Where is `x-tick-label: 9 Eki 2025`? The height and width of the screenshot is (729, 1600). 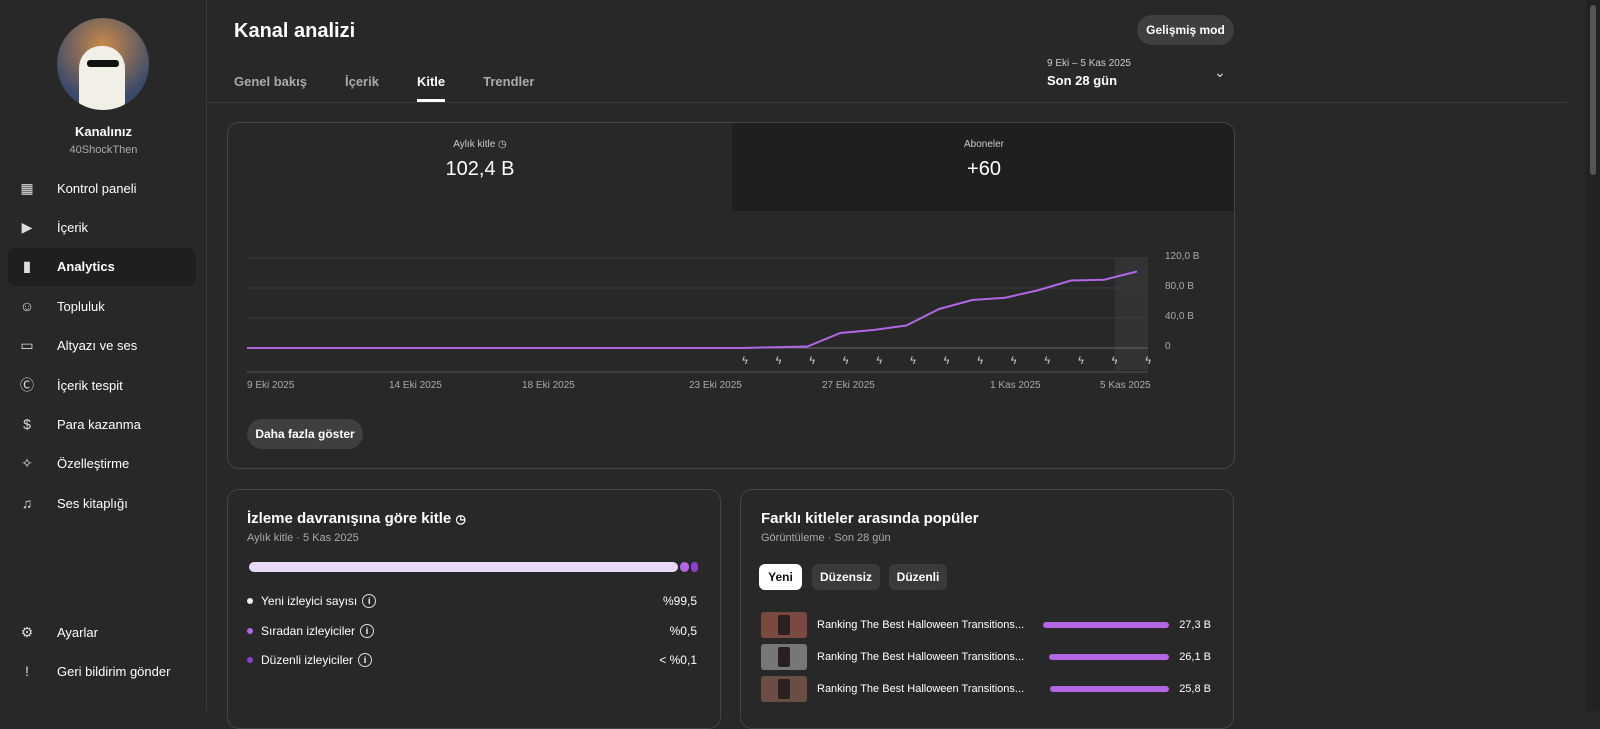 x-tick-label: 9 Eki 2025 is located at coordinates (271, 385).